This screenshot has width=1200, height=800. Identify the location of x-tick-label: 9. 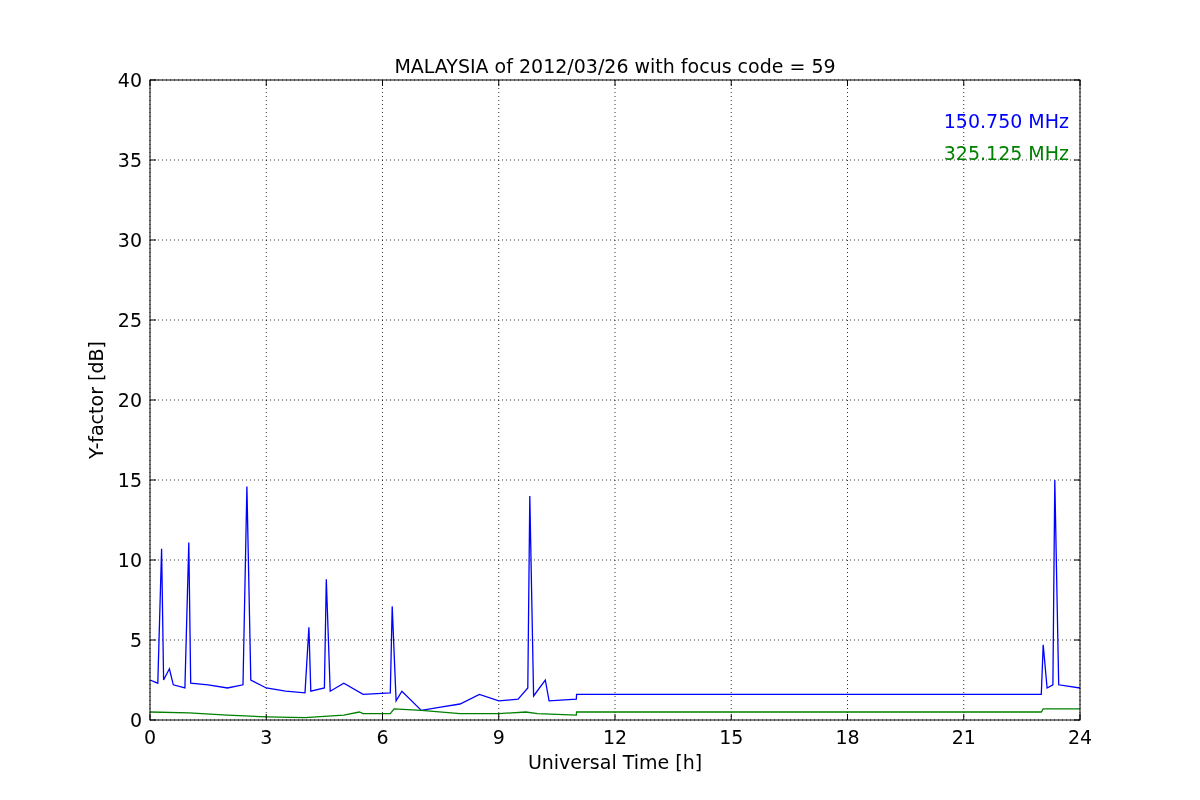
(498, 737).